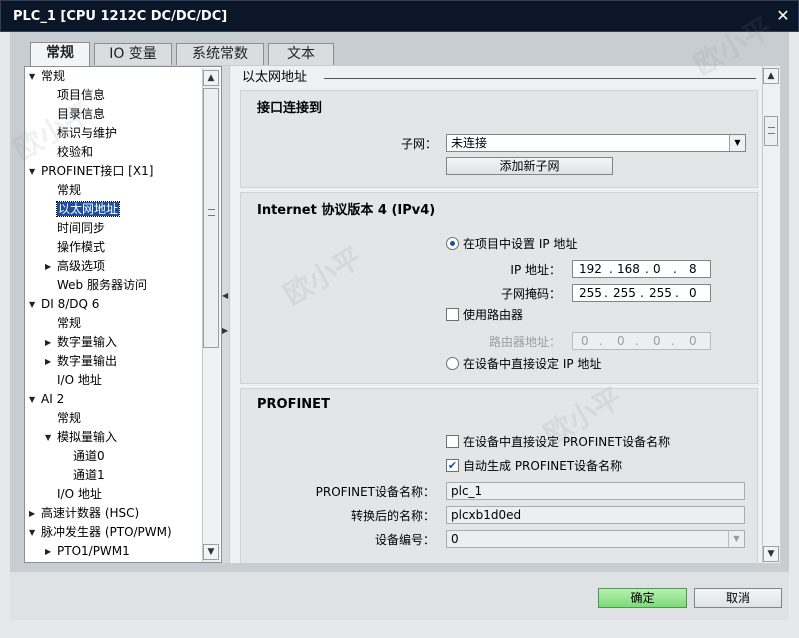 This screenshot has width=799, height=638. I want to click on tree-item-label: PTO1/PWM1, so click(93, 551).